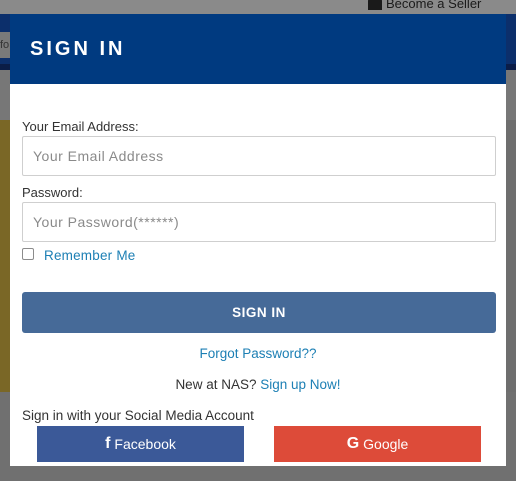 This screenshot has width=516, height=481. Describe the element at coordinates (259, 222) in the screenshot. I see `password-field` at that location.